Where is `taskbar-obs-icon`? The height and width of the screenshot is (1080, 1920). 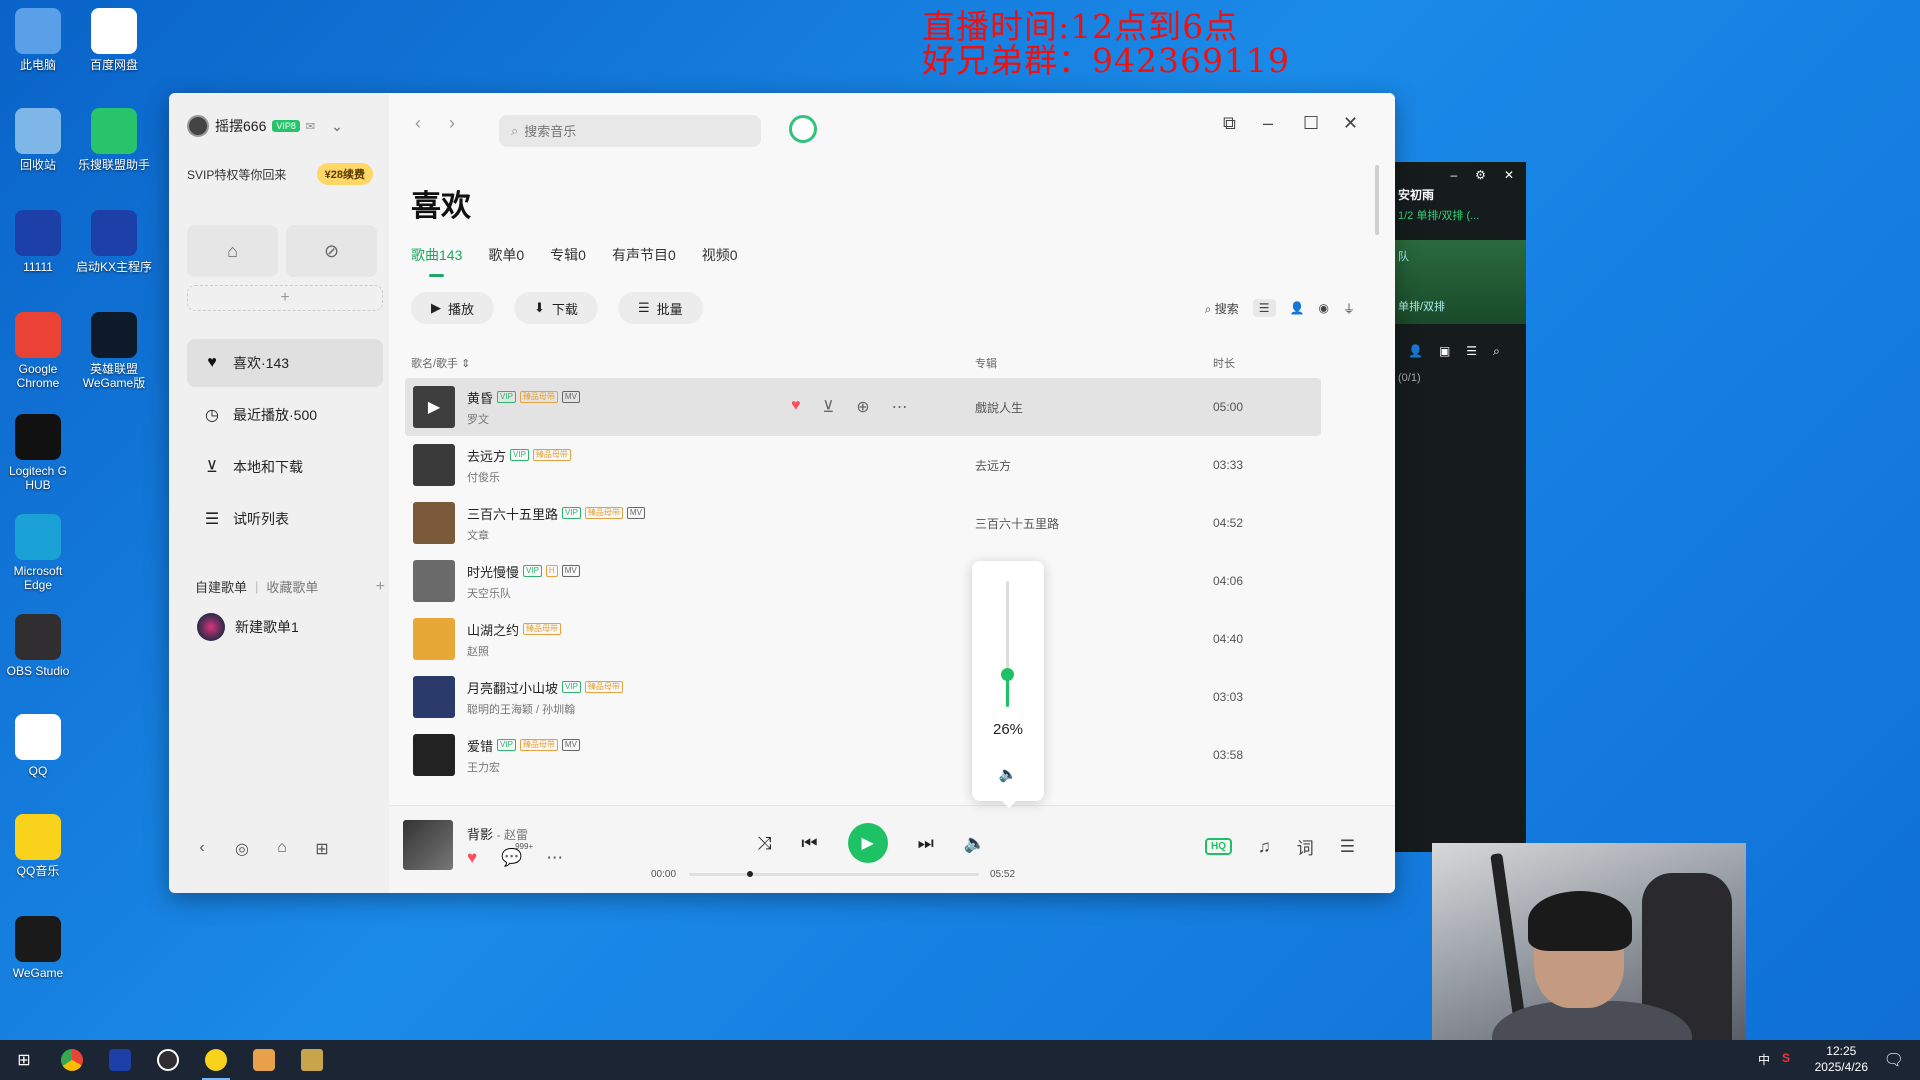
taskbar-obs-icon is located at coordinates (168, 1060).